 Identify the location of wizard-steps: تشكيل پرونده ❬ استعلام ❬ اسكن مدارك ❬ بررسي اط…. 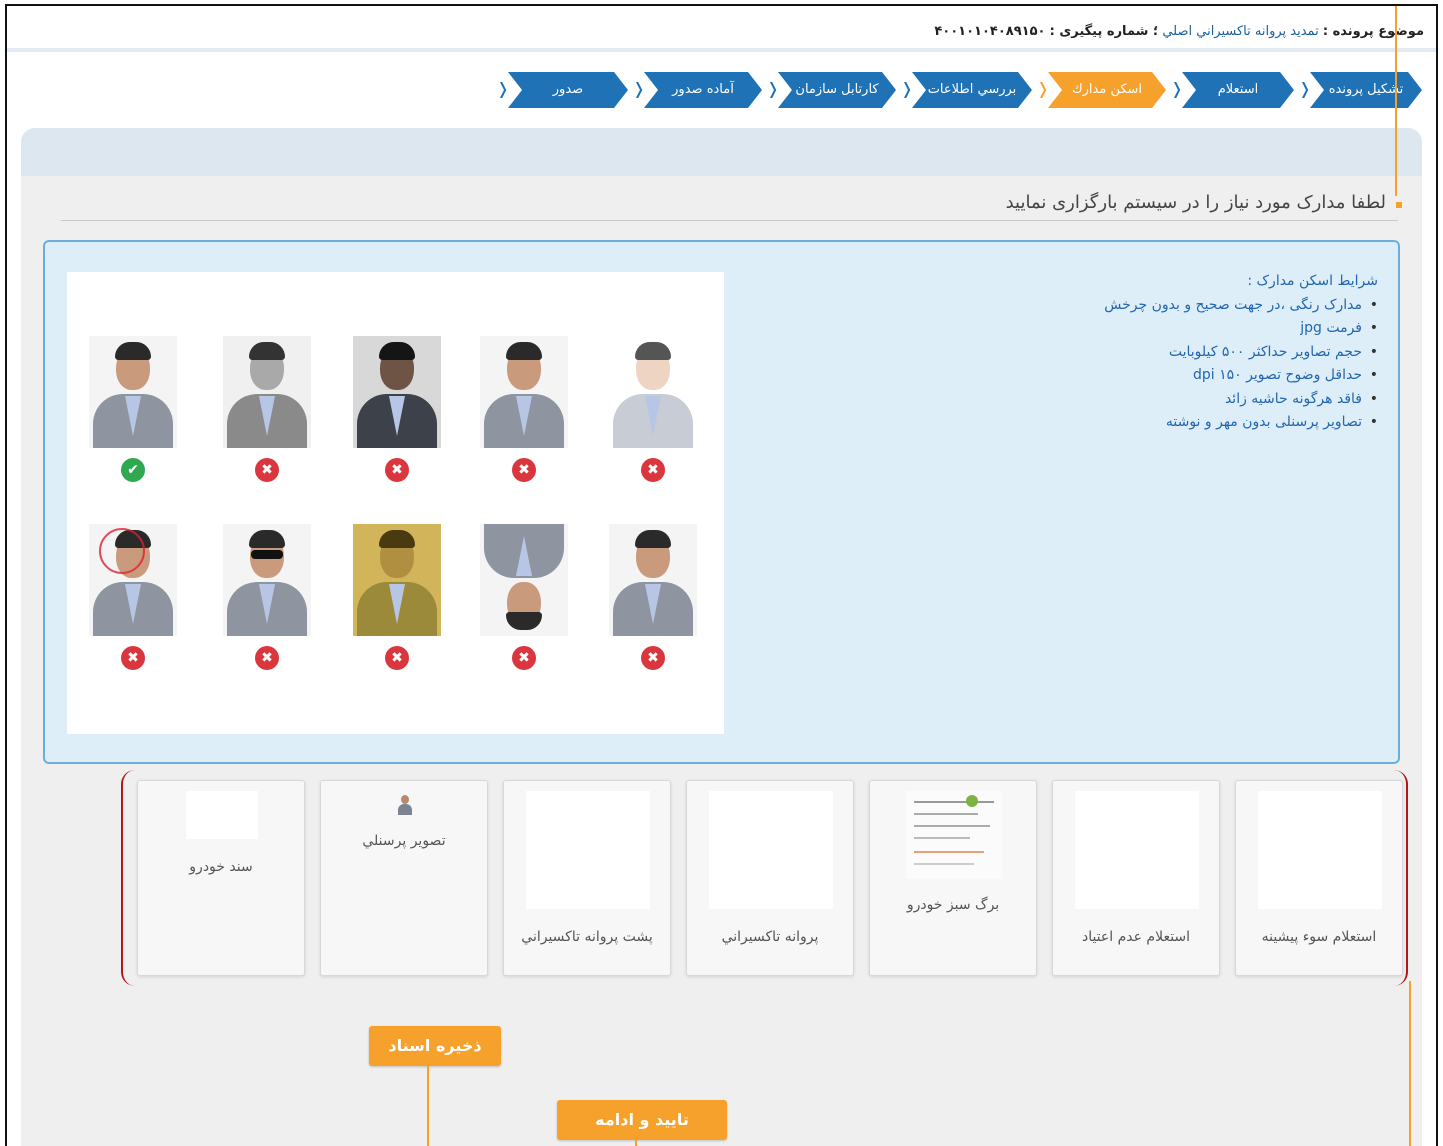
(957, 90).